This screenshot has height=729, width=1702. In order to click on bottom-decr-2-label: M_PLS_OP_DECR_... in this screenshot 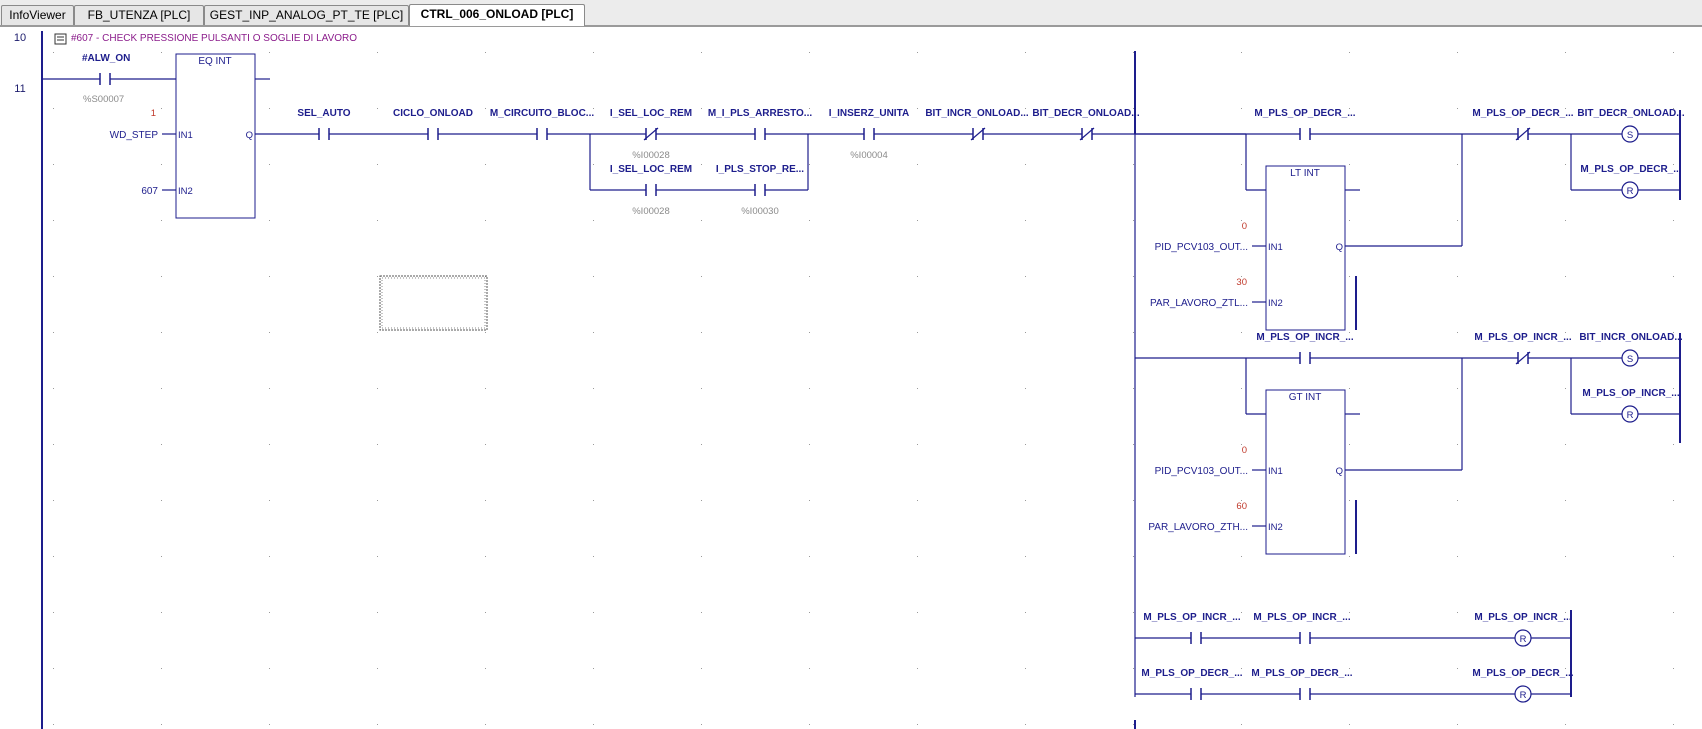, I will do `click(1301, 673)`.